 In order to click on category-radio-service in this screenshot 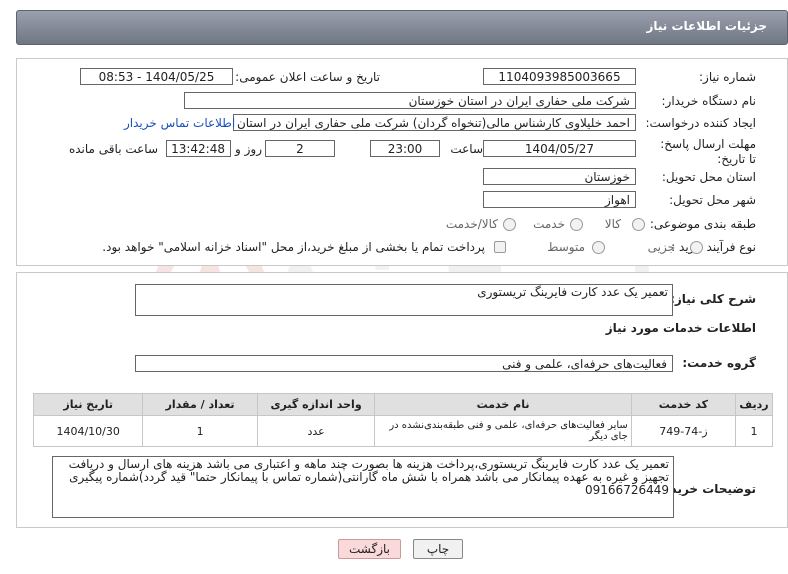, I will do `click(576, 224)`.